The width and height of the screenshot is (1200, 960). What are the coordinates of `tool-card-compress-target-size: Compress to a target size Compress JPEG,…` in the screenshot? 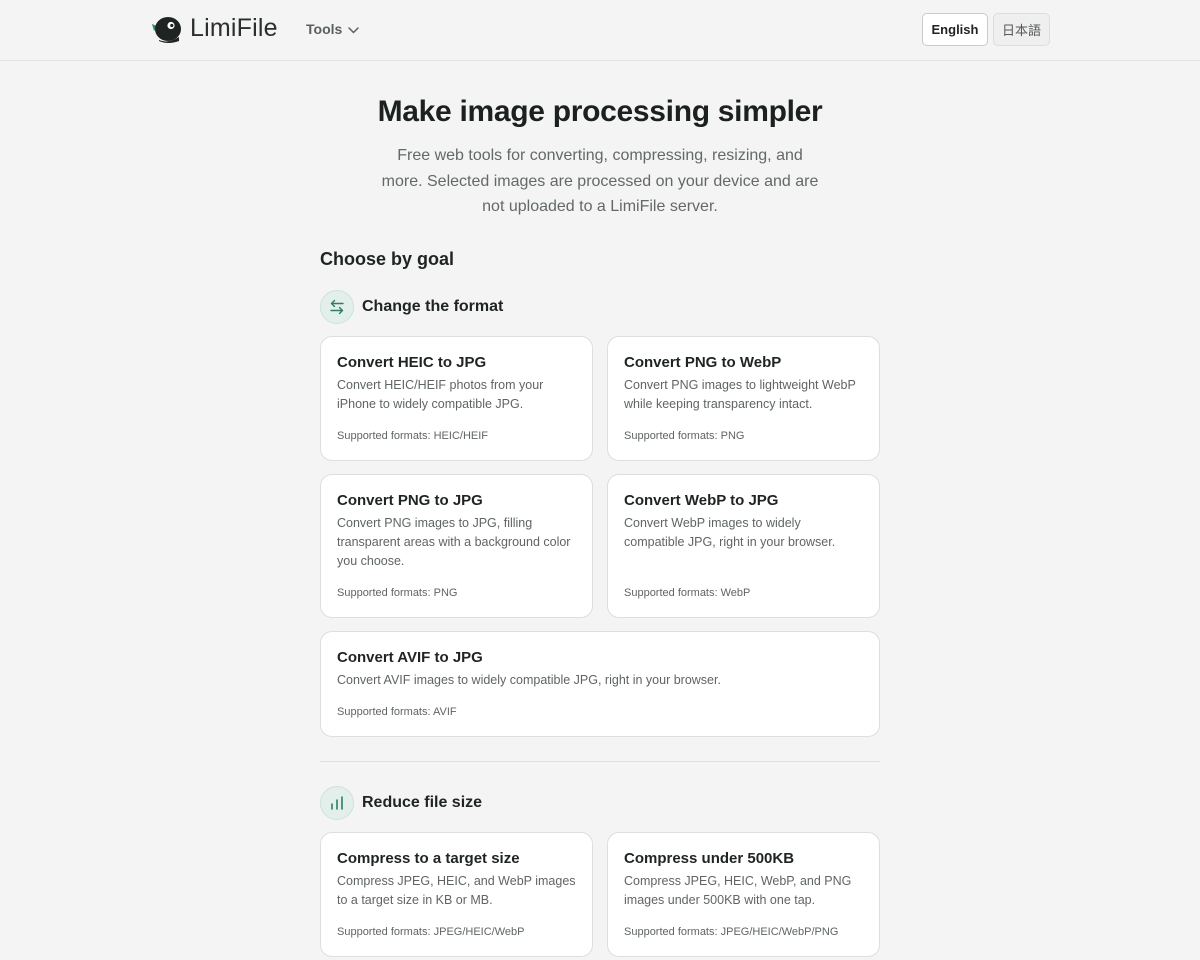 It's located at (456, 894).